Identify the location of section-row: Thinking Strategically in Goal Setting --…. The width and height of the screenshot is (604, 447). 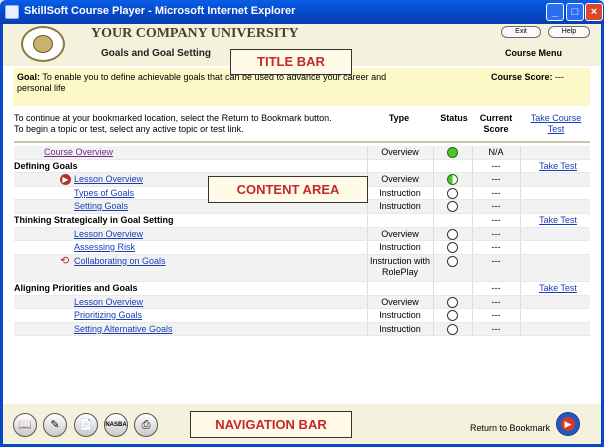
(302, 221).